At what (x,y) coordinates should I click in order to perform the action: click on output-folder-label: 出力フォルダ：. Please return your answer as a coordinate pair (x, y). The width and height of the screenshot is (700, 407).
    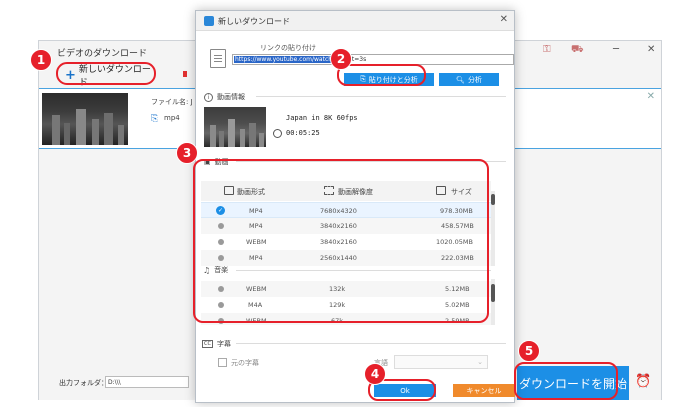
    Looking at the image, I should click on (83, 383).